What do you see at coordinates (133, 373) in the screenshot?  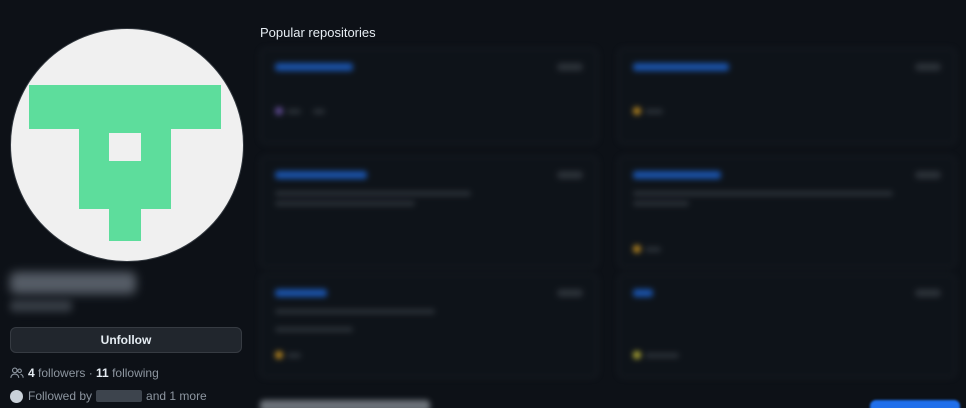 I see `following-label: following` at bounding box center [133, 373].